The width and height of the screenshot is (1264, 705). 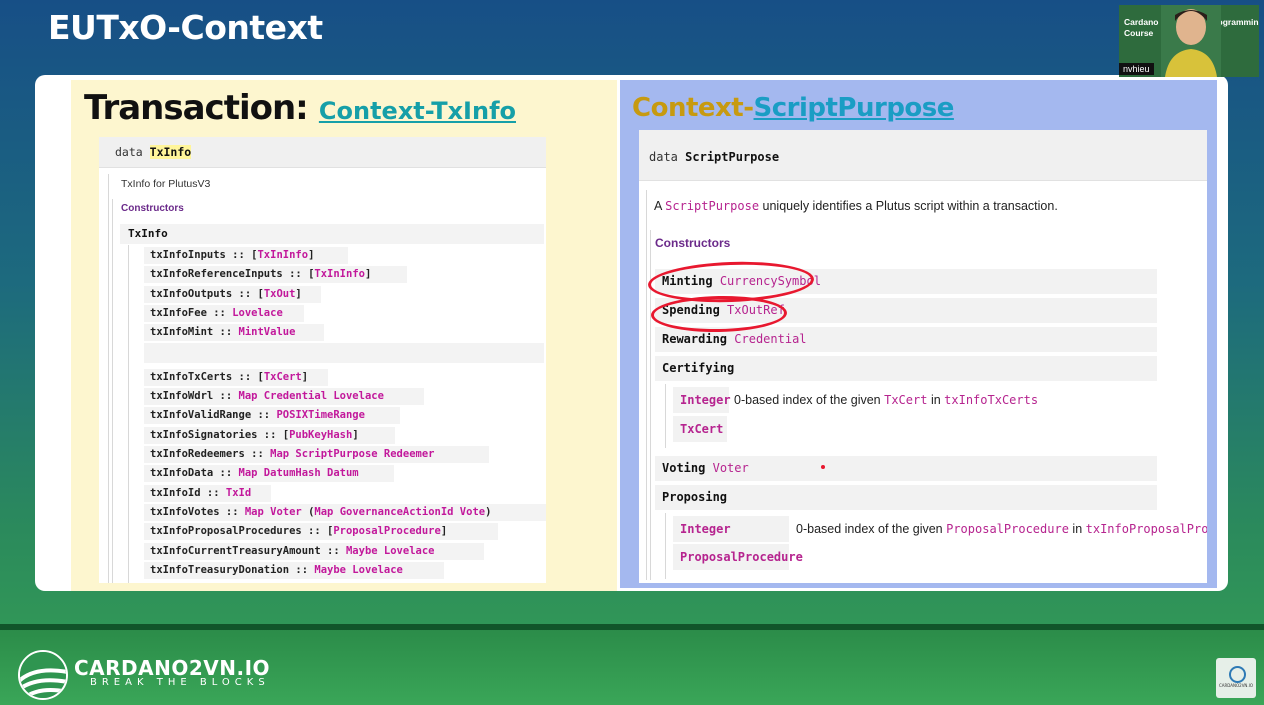 What do you see at coordinates (235, 551) in the screenshot?
I see `field-name: txInfoCurrentTreasuryAmount` at bounding box center [235, 551].